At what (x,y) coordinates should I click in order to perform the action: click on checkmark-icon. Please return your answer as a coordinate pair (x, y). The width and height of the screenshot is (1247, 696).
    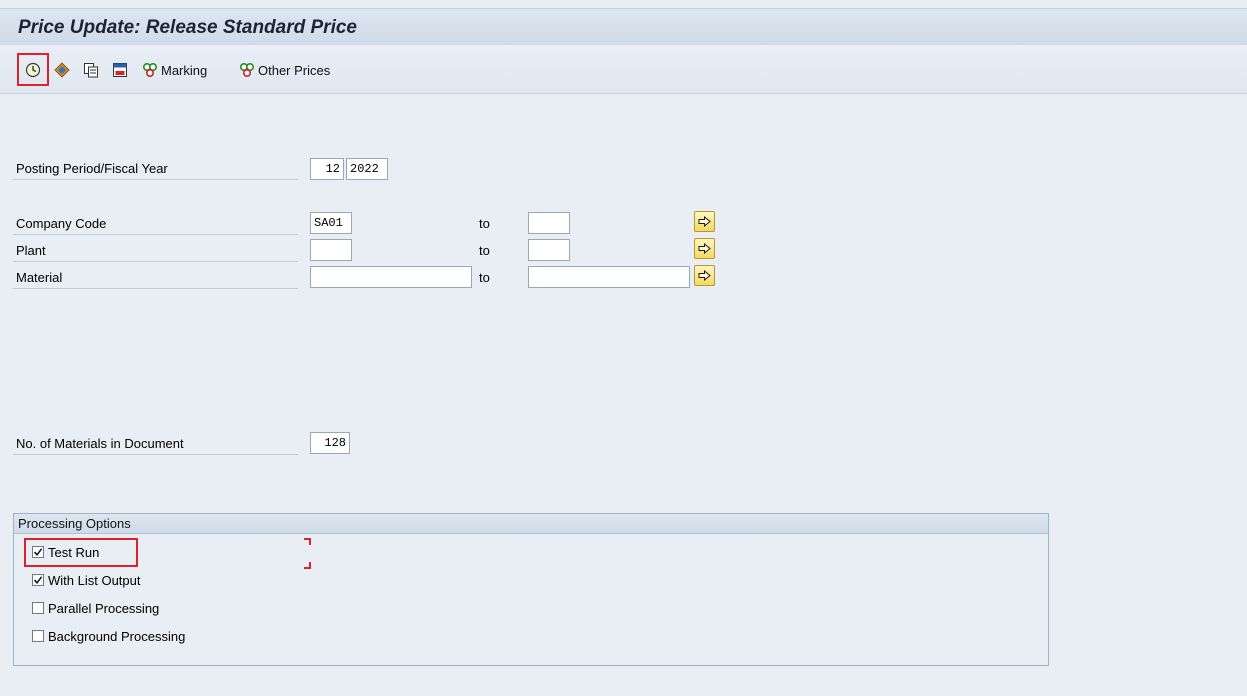
    Looking at the image, I should click on (38, 580).